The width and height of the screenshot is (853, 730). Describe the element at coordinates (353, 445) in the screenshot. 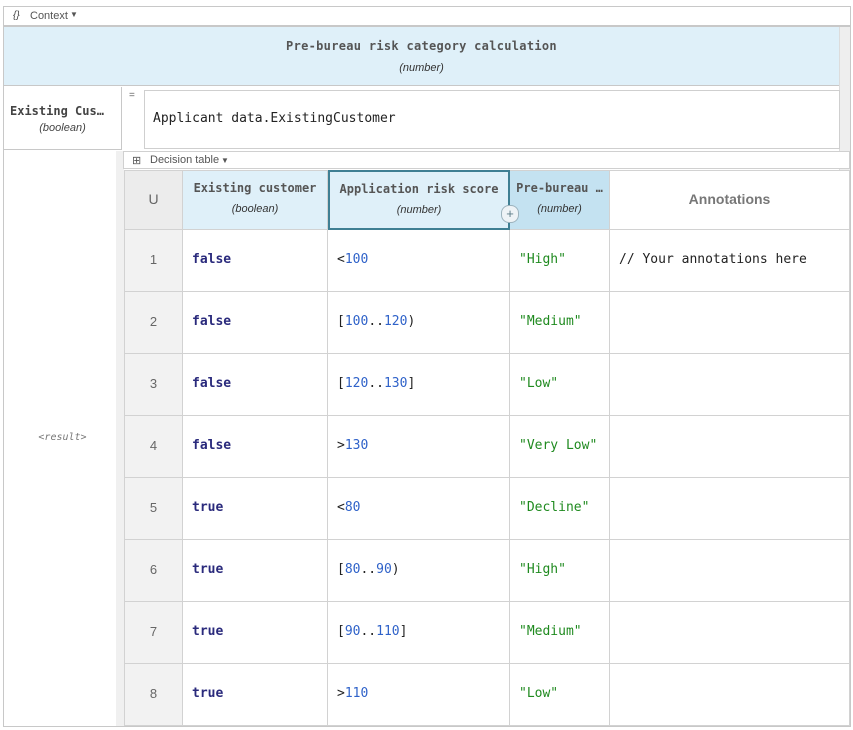

I see `cell-value: >130` at that location.